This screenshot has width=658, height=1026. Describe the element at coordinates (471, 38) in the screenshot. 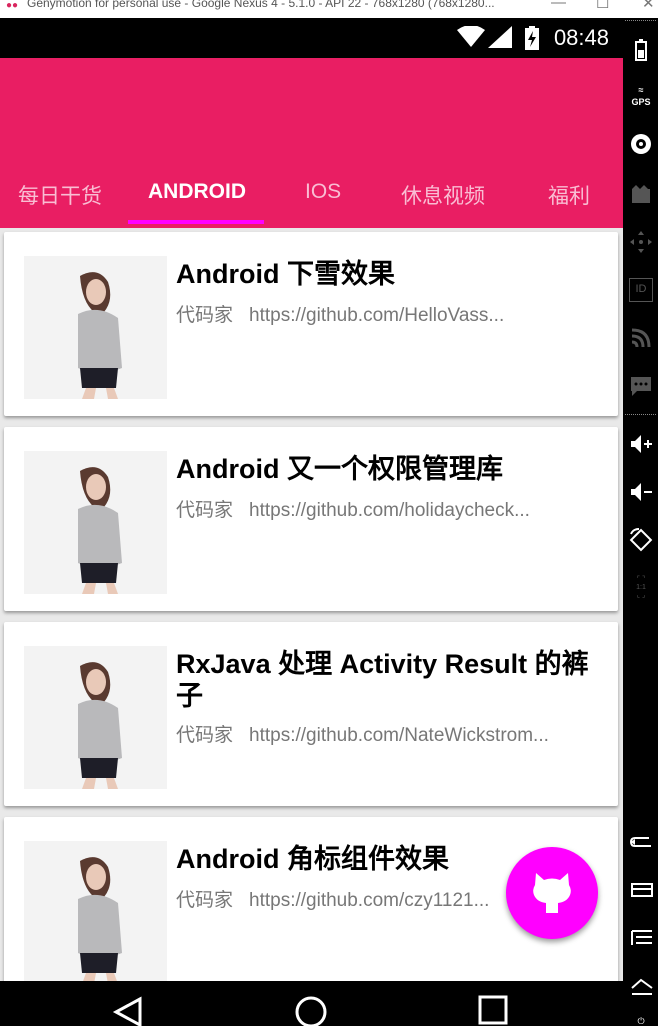

I see `wifi-icon` at that location.